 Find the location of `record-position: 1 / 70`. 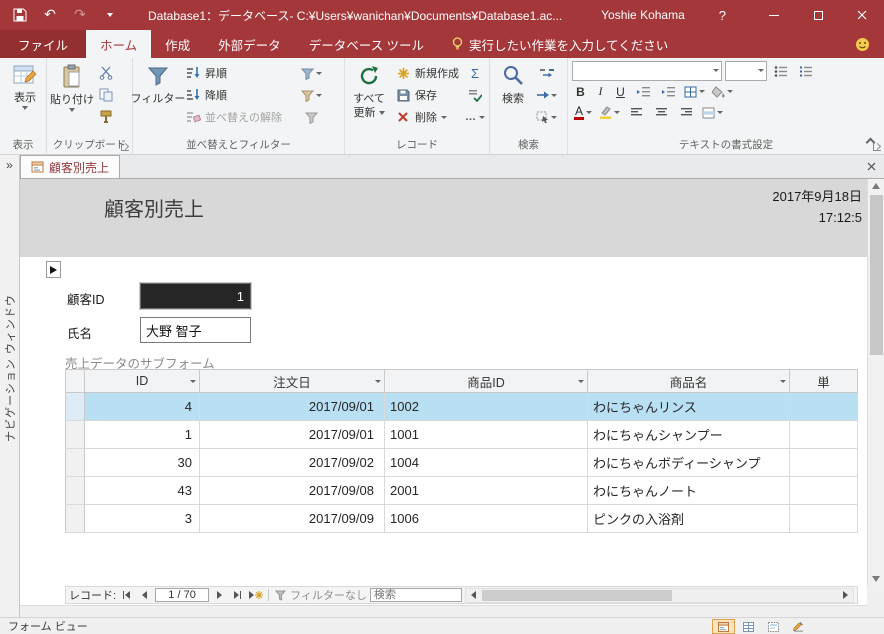

record-position: 1 / 70 is located at coordinates (182, 595).